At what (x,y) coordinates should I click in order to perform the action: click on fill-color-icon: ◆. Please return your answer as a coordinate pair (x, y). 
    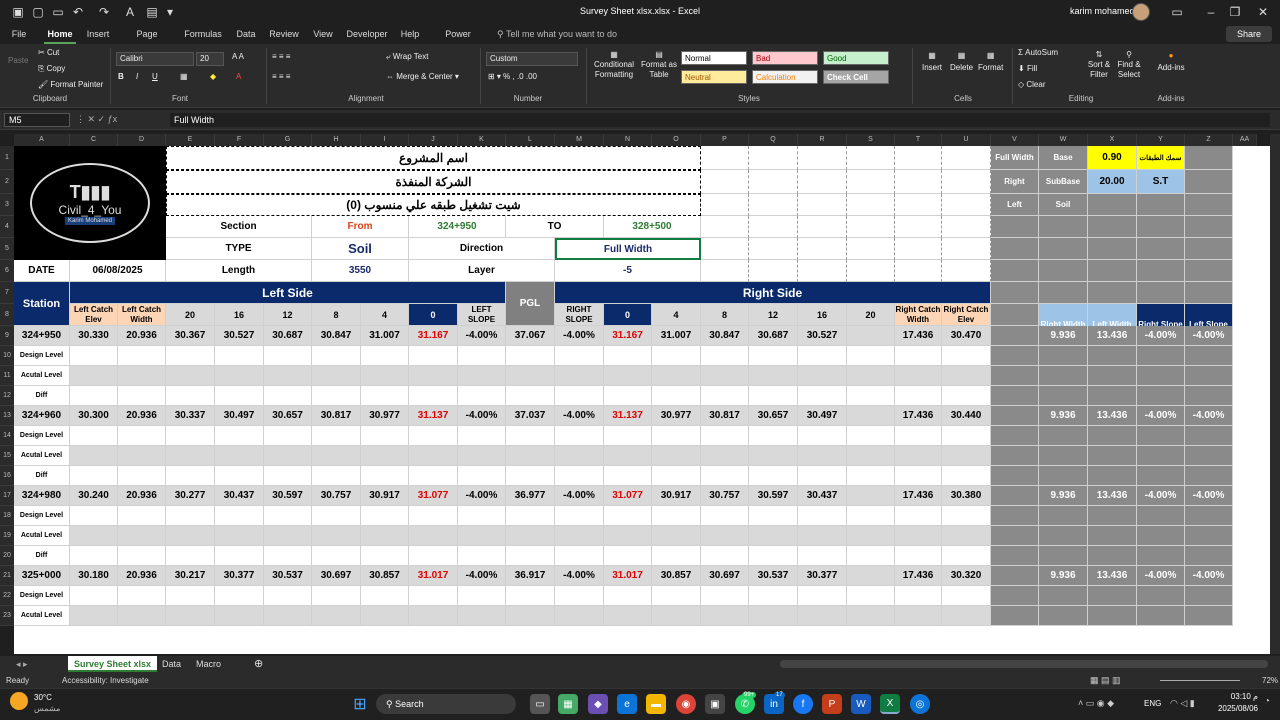
    Looking at the image, I should click on (213, 76).